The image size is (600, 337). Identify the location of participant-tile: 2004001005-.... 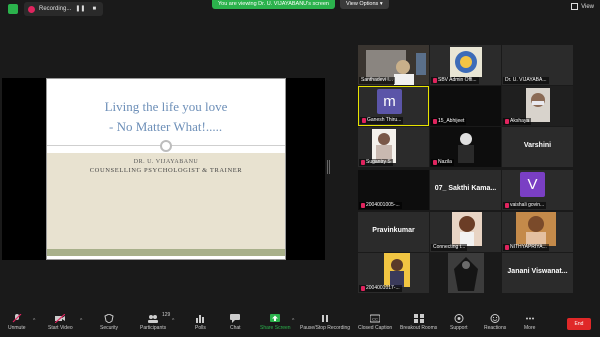
(393, 190).